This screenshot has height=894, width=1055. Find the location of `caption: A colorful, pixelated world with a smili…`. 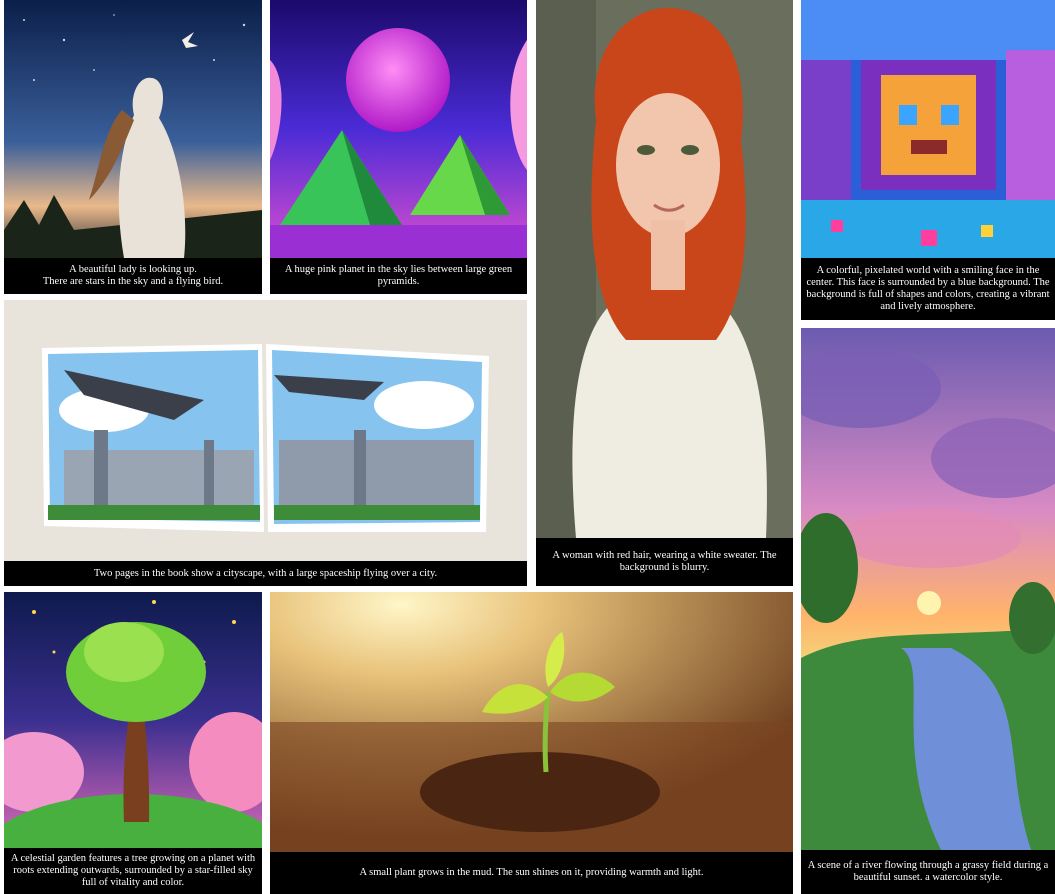

caption: A colorful, pixelated world with a smili… is located at coordinates (928, 289).